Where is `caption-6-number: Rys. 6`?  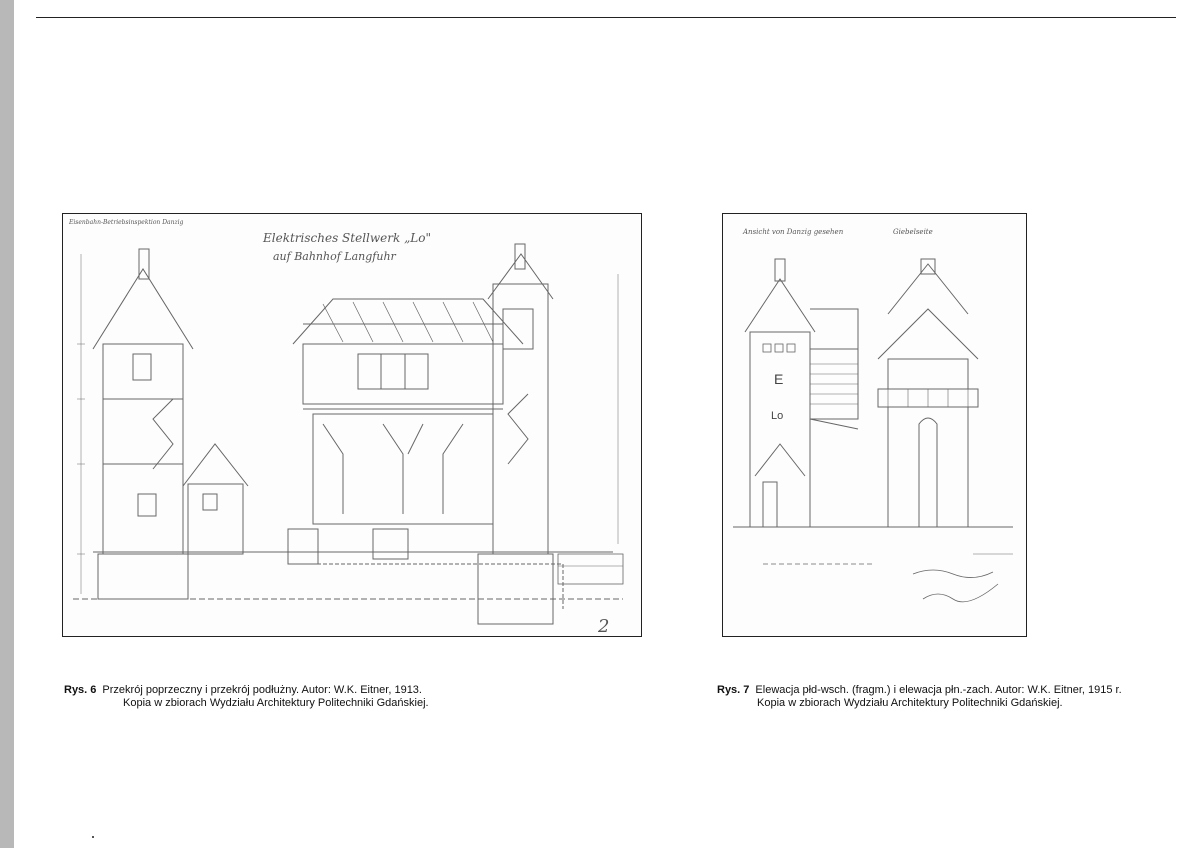
caption-6-number: Rys. 6 is located at coordinates (80, 690).